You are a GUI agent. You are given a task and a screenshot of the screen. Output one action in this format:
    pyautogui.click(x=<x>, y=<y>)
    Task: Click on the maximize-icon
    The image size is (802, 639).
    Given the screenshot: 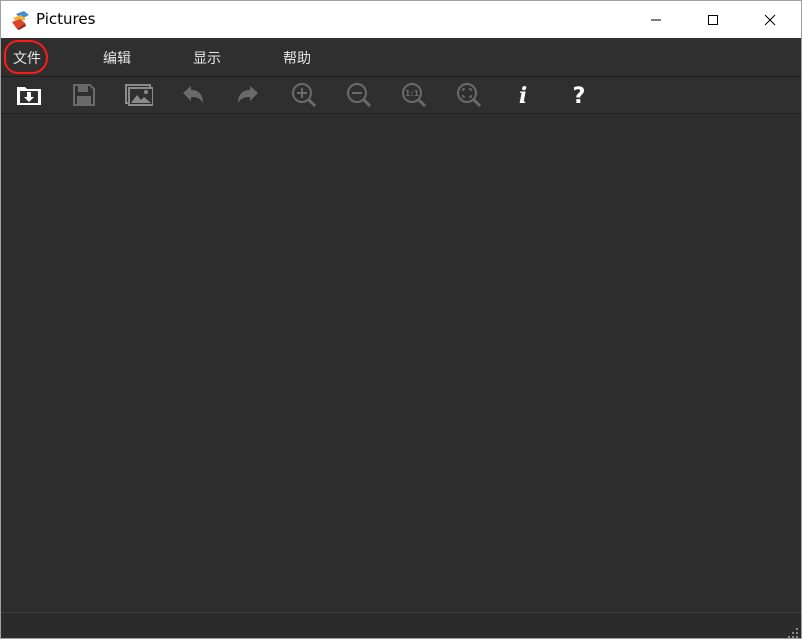 What is the action you would take?
    pyautogui.click(x=713, y=19)
    